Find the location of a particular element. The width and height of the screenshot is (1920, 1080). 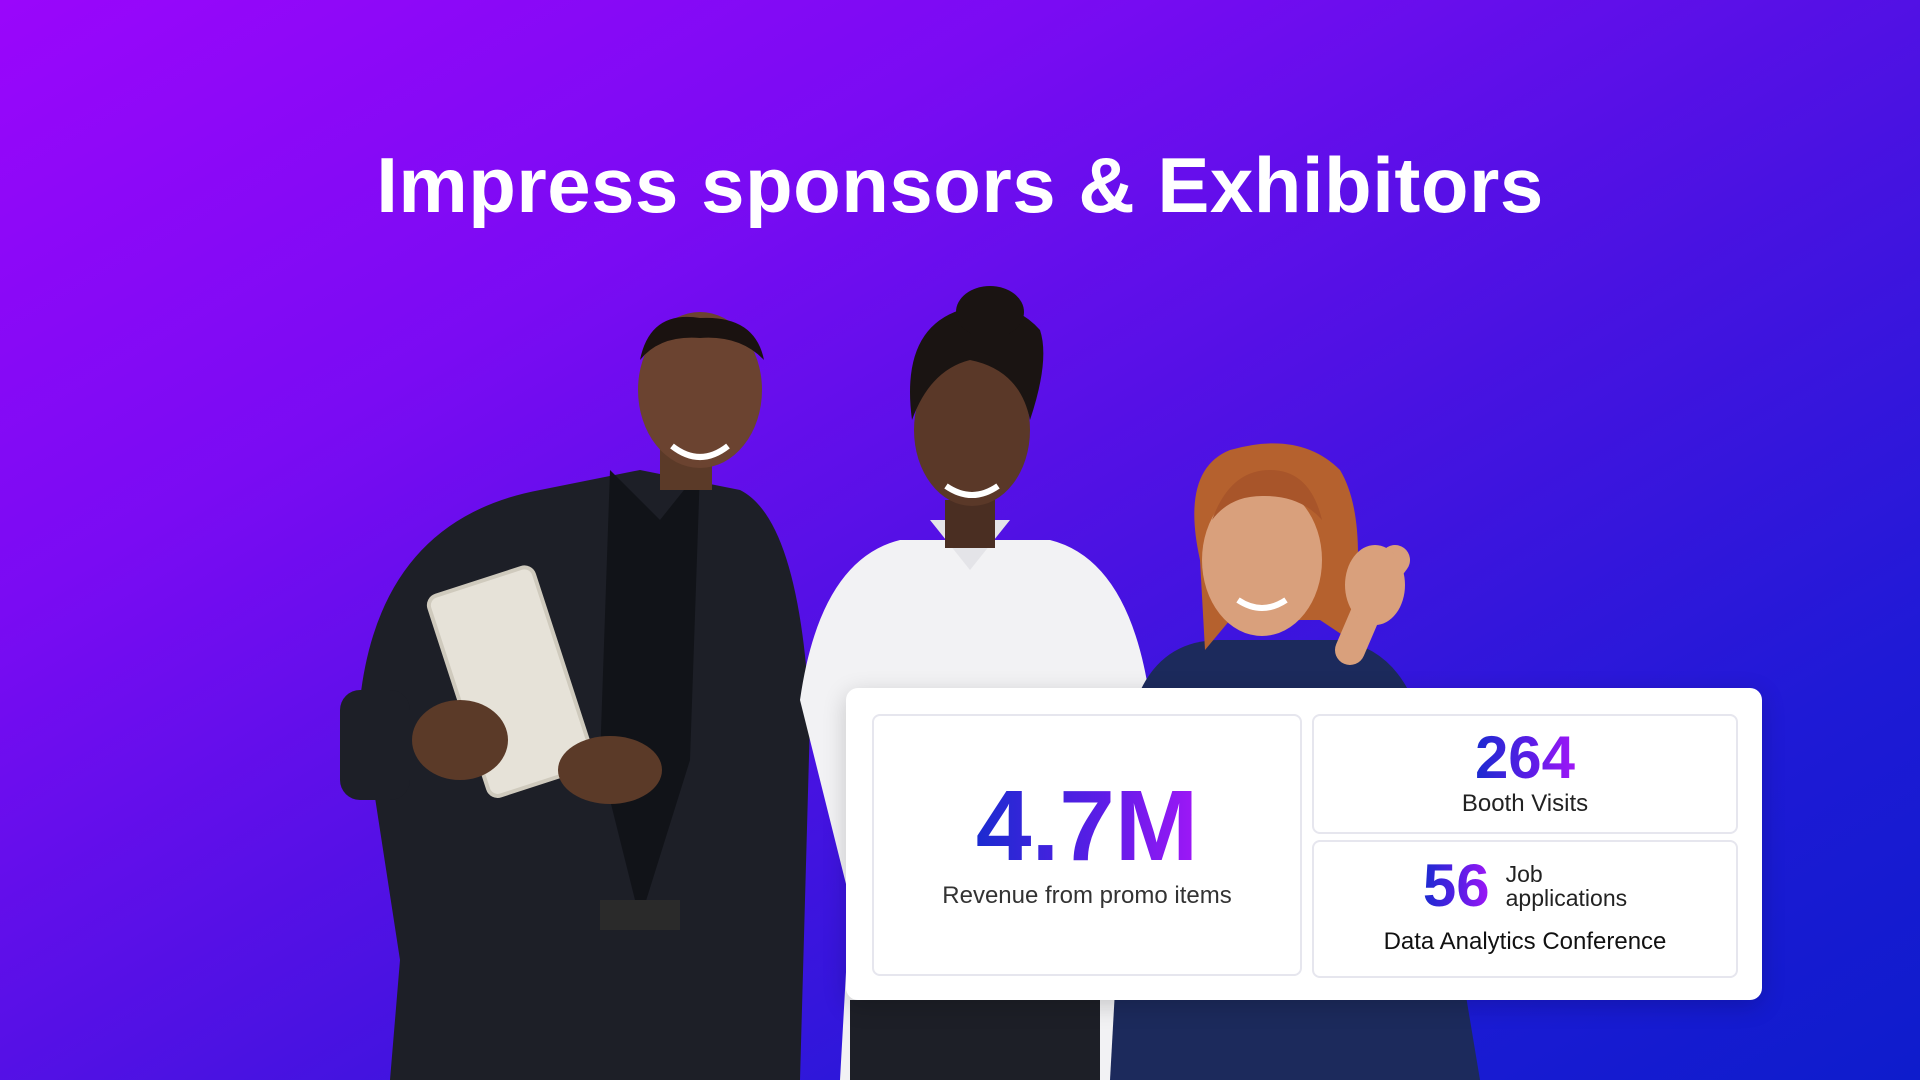

revenue-card: 4.7M Revenue from promo items is located at coordinates (1087, 845).